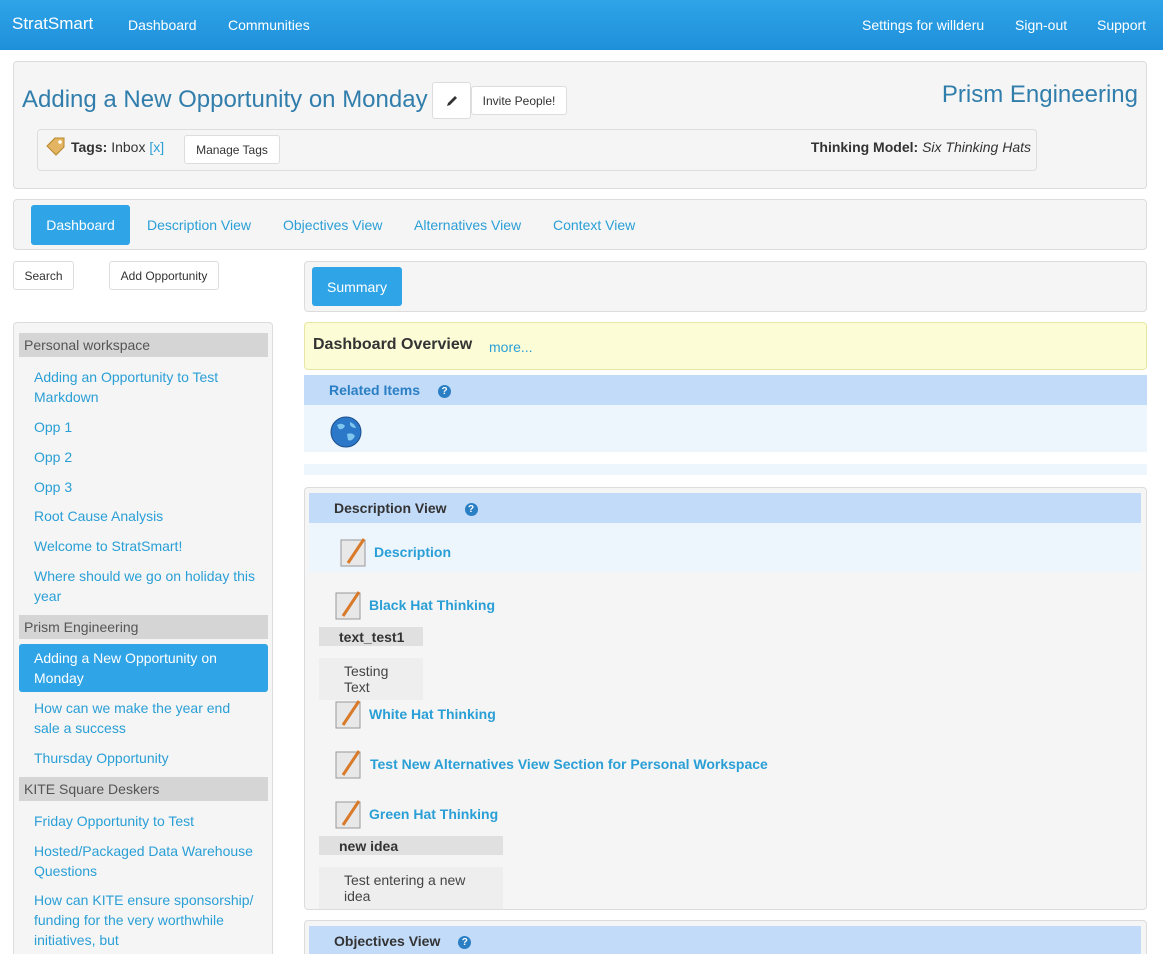  What do you see at coordinates (146, 586) in the screenshot?
I see `sidebar-item: Where should we go on holiday this year` at bounding box center [146, 586].